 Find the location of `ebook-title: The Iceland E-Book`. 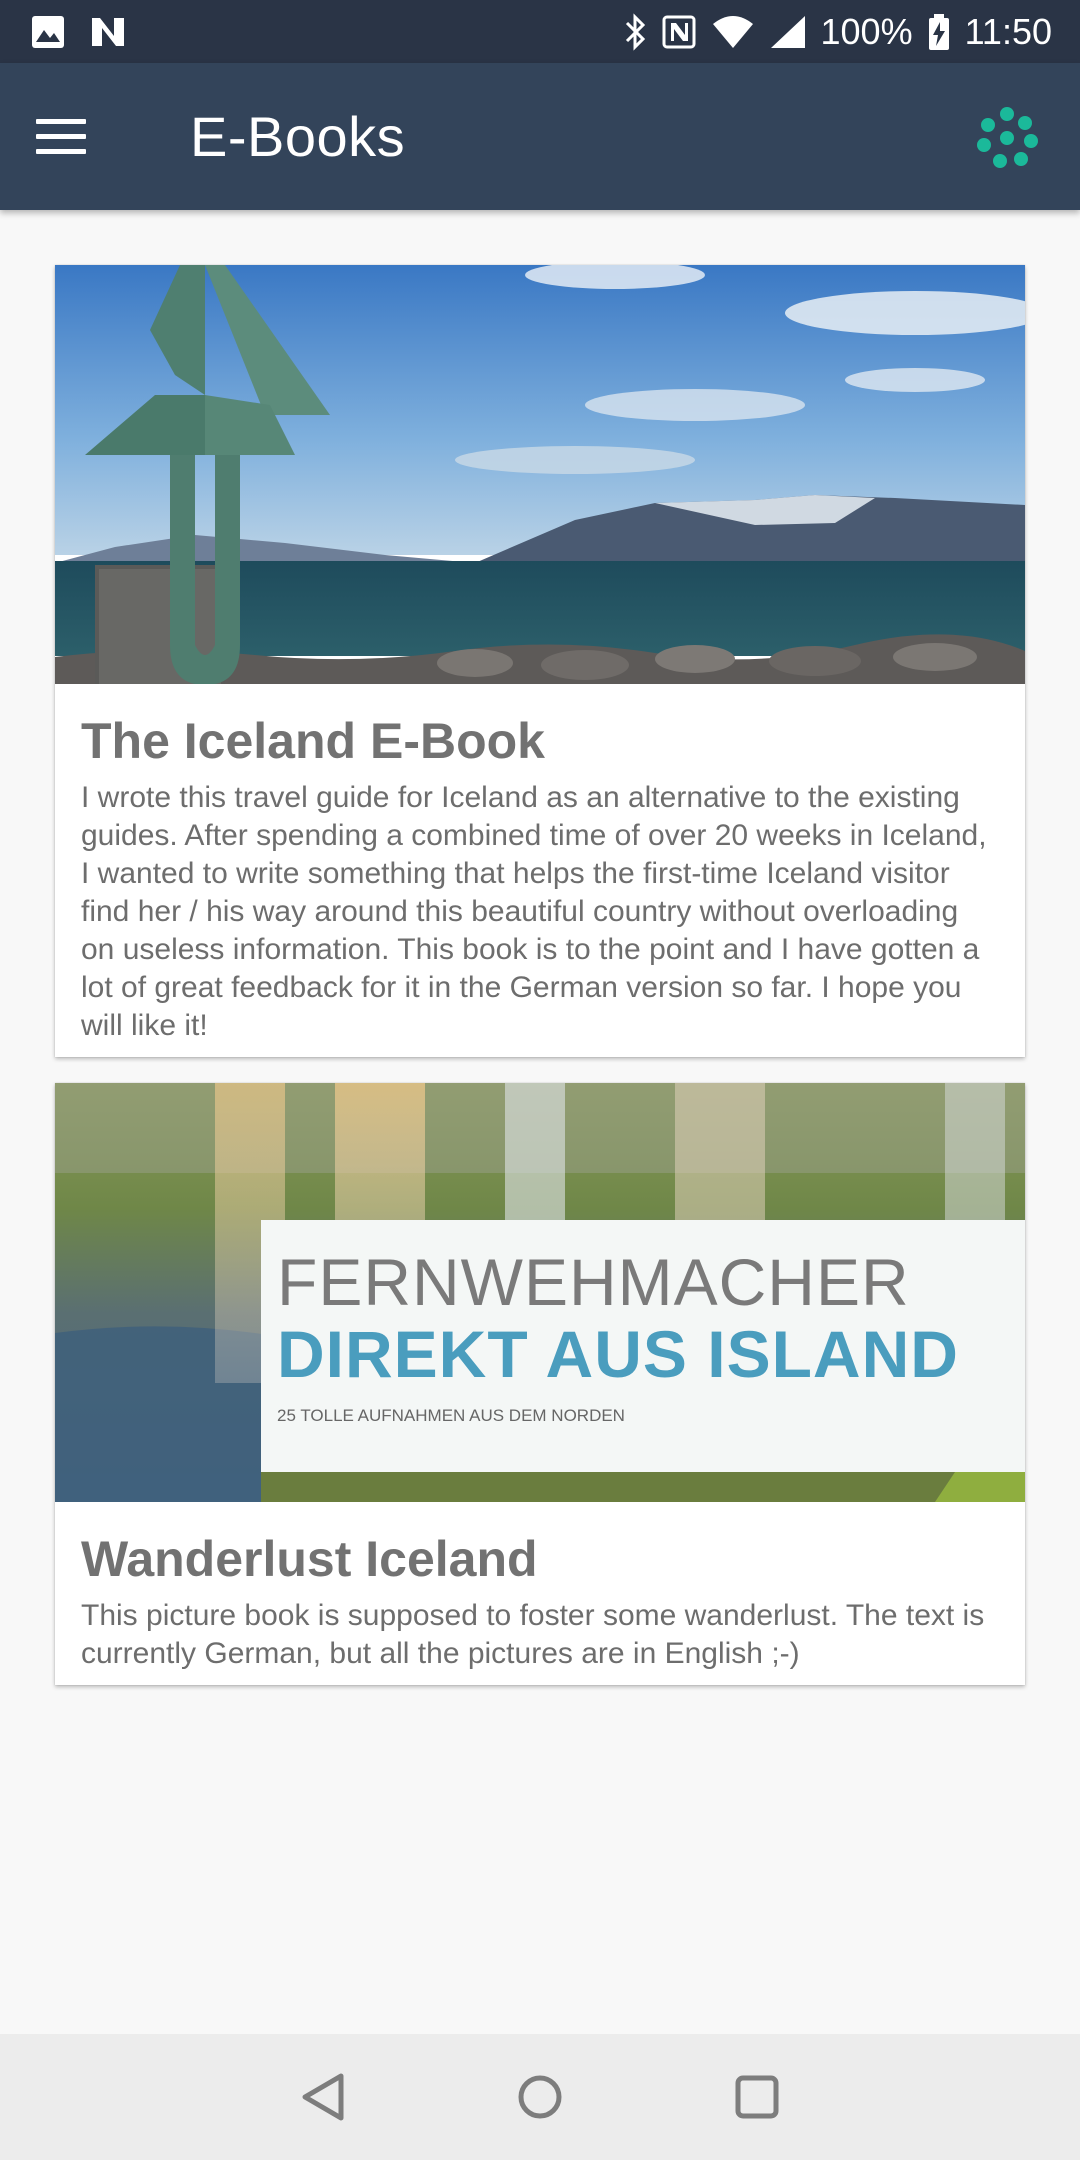

ebook-title: The Iceland E-Book is located at coordinates (313, 741).